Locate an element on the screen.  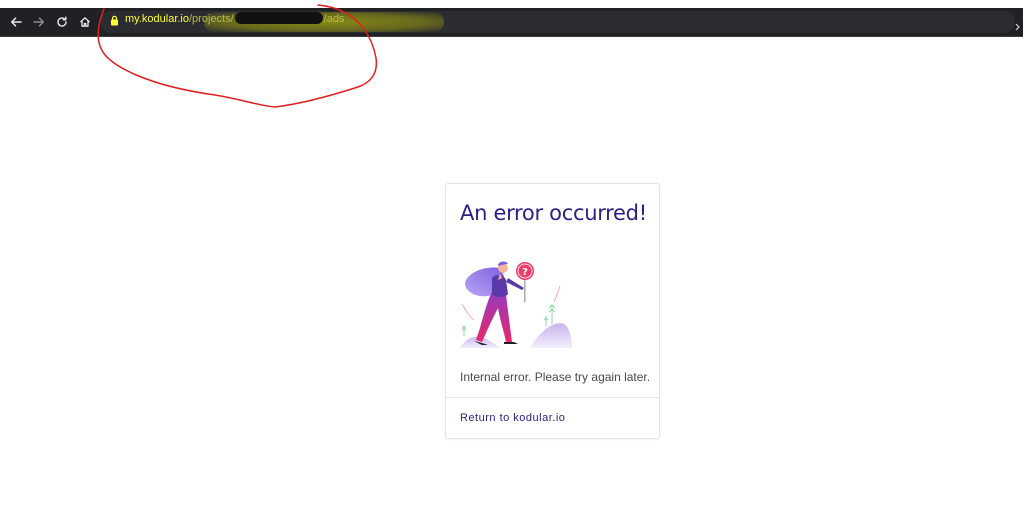
window-top-strip is located at coordinates (511, 4).